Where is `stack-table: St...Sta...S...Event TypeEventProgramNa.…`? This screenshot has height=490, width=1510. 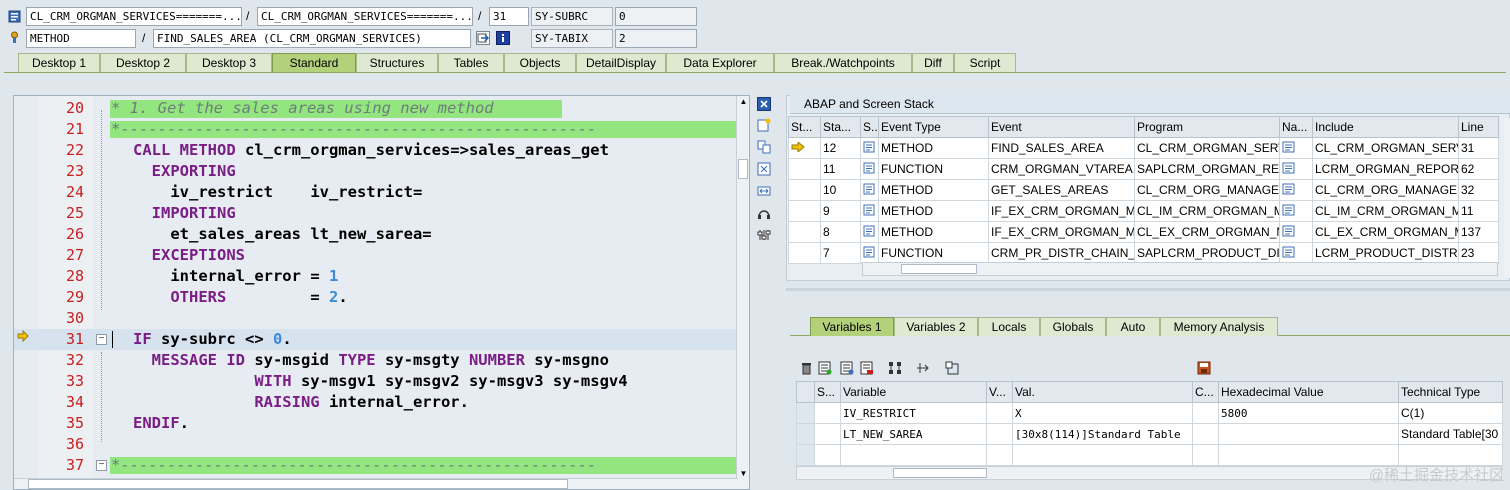
stack-table: St...Sta...S...Event TypeEventProgramNa.… is located at coordinates (1143, 190).